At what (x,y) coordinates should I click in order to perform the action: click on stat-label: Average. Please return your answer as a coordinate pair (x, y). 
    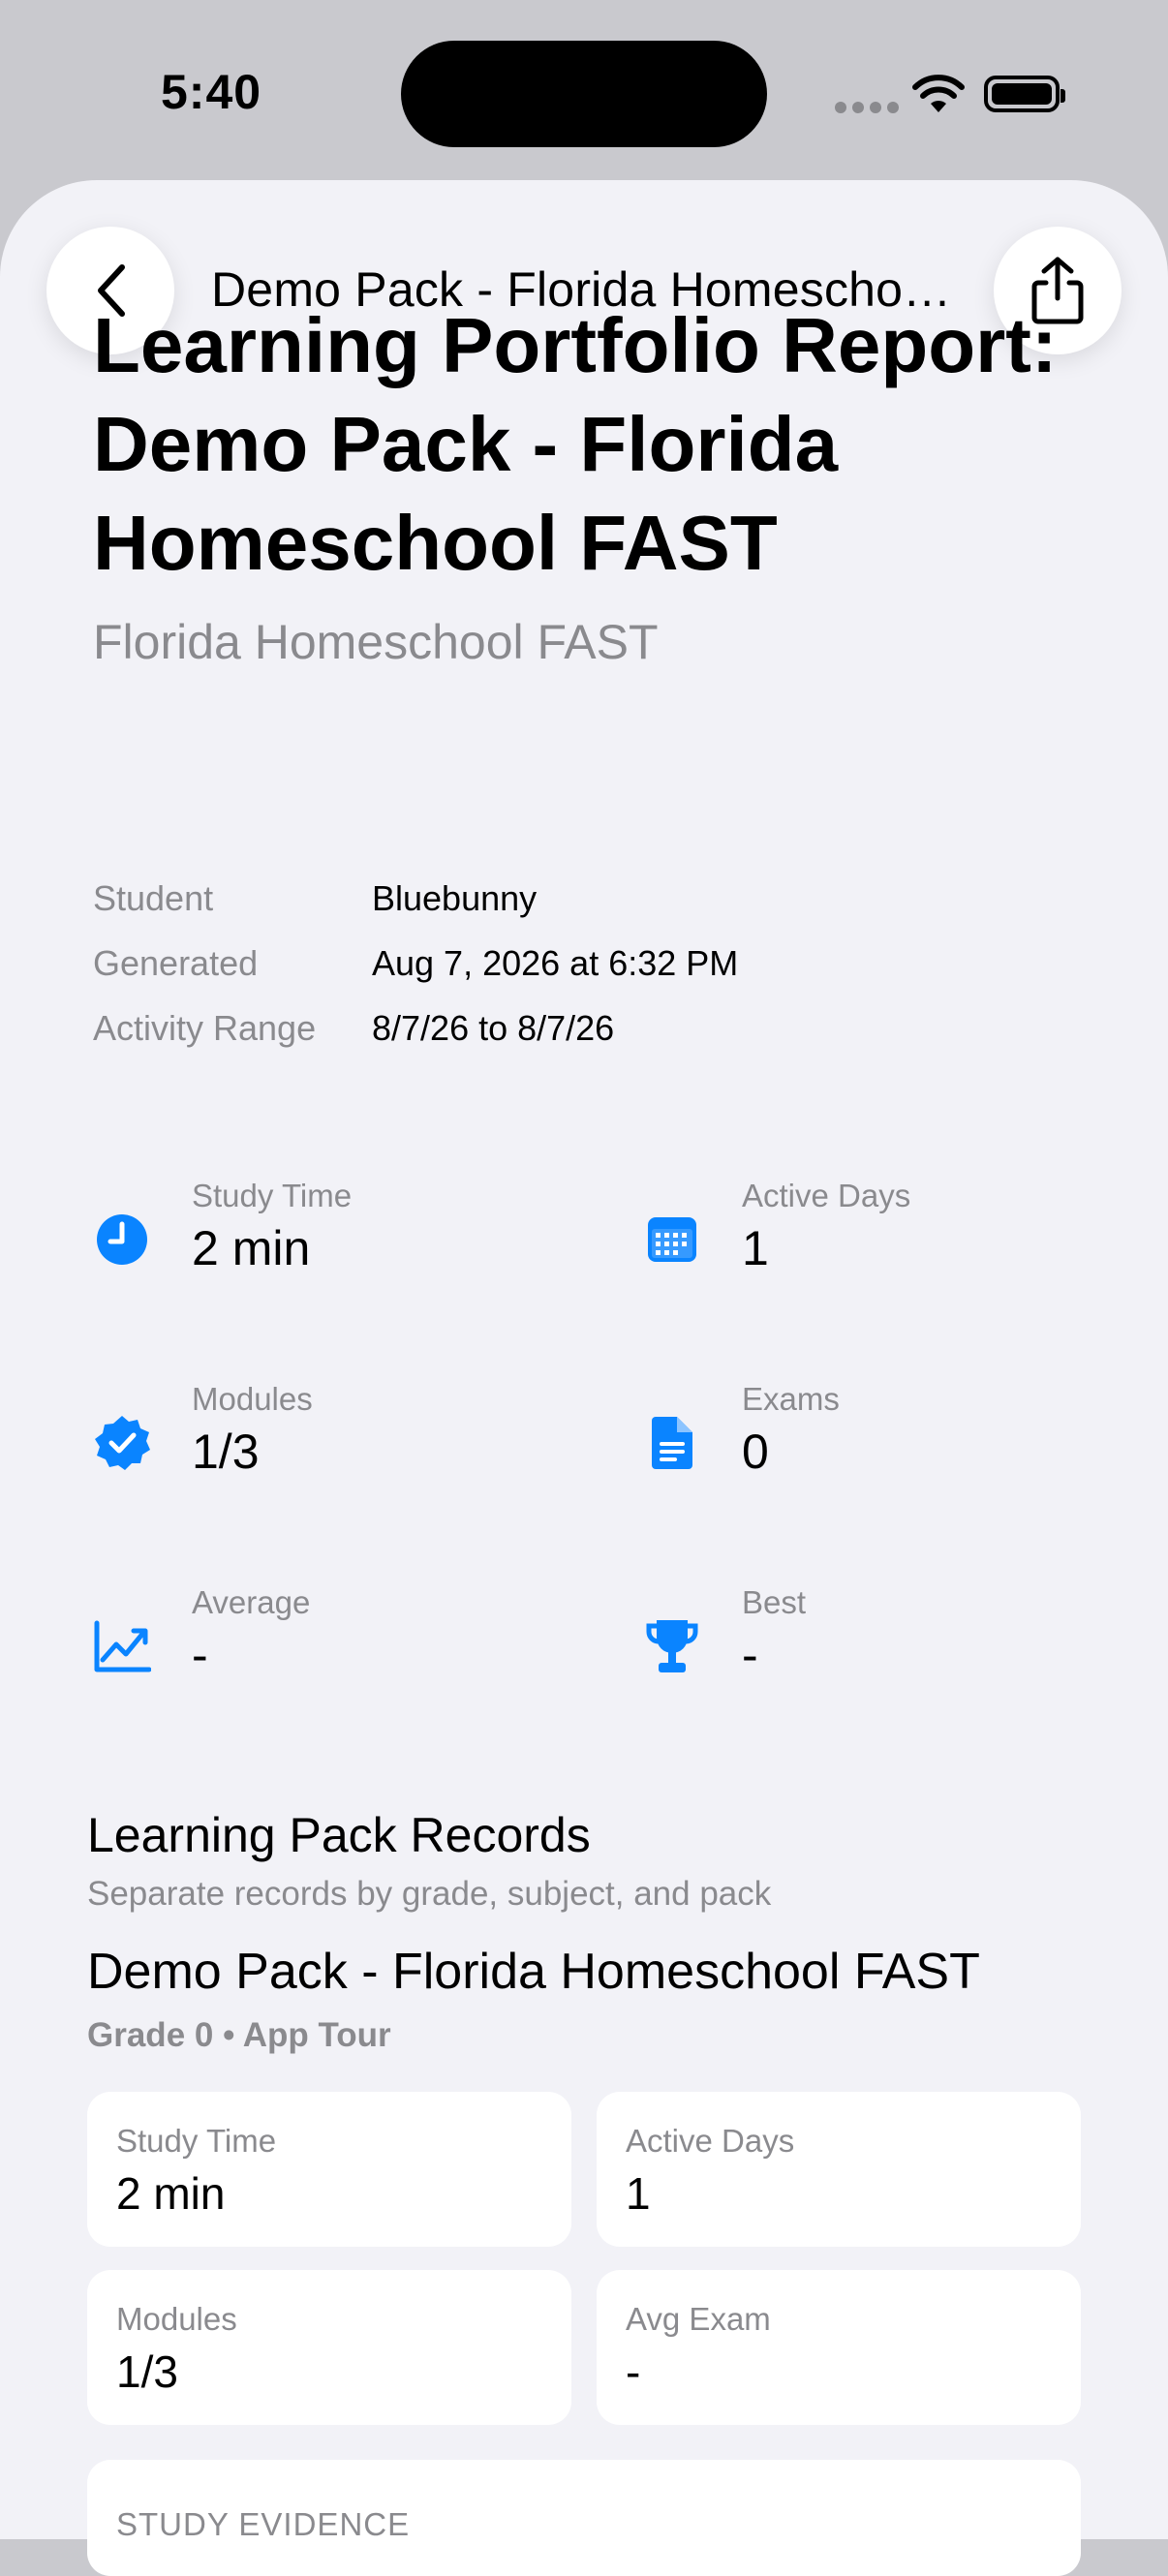
    Looking at the image, I should click on (252, 1602).